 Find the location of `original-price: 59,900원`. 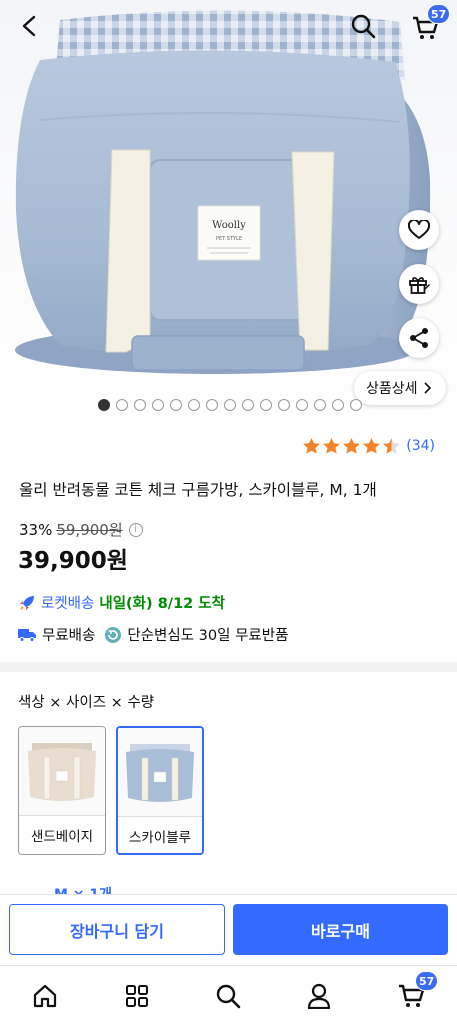

original-price: 59,900원 is located at coordinates (89, 530).